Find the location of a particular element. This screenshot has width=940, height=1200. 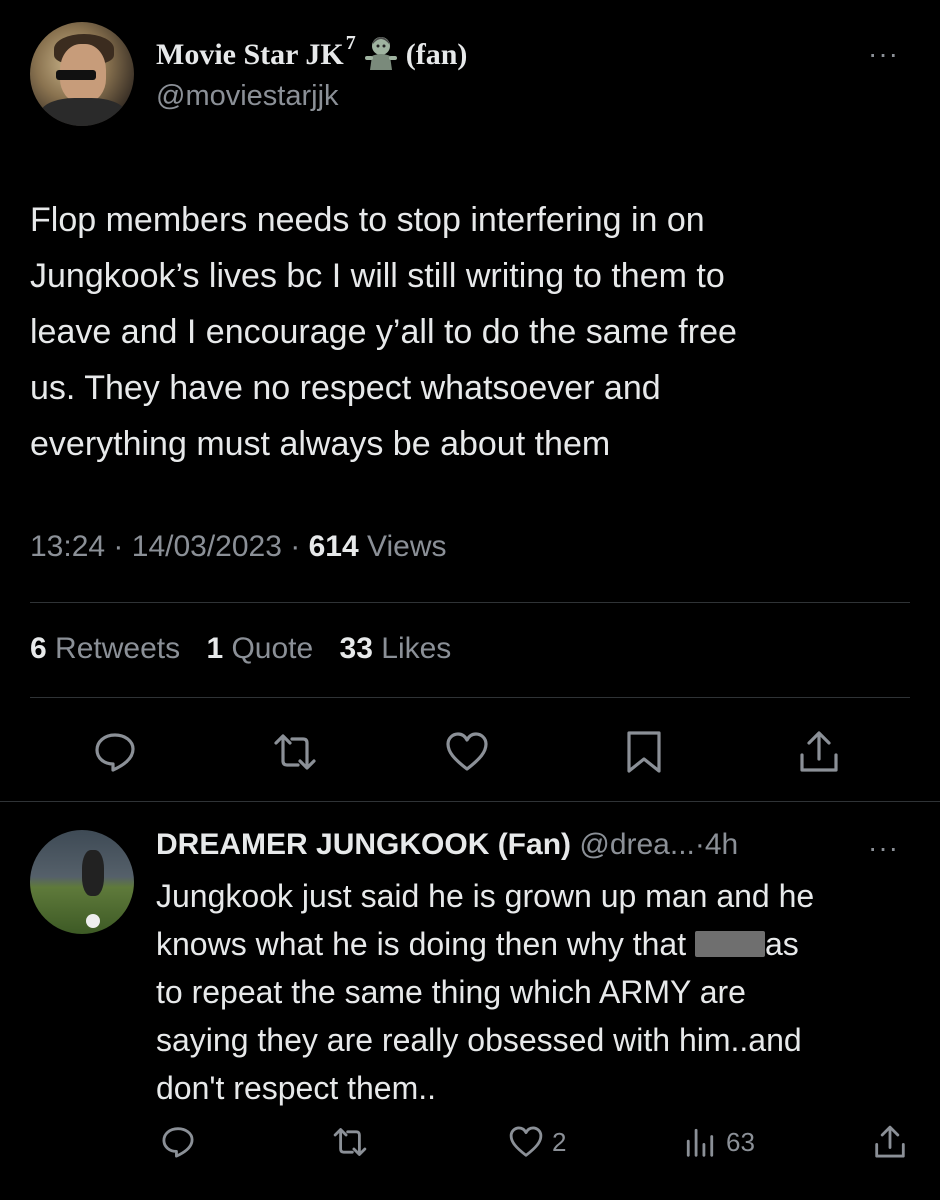

views-label: Views is located at coordinates (407, 546).